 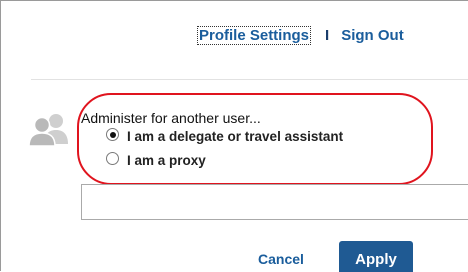 I want to click on delegate-option: I am a delegate or travel assistant, so click(x=225, y=136).